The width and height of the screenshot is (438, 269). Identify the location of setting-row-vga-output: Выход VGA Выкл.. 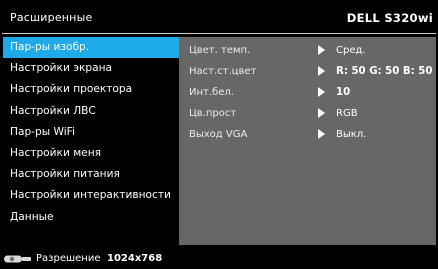
(307, 134).